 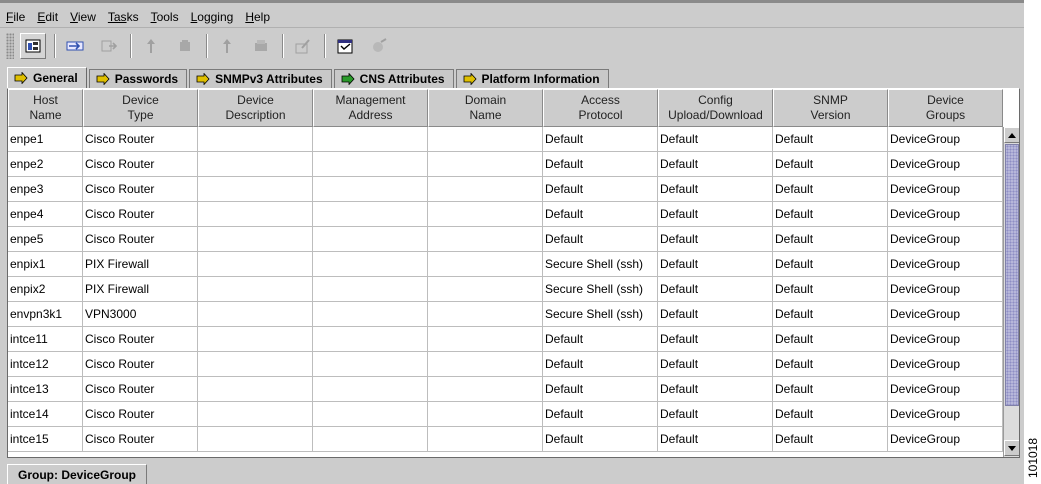 What do you see at coordinates (45, 139) in the screenshot?
I see `table-cell: enpe1` at bounding box center [45, 139].